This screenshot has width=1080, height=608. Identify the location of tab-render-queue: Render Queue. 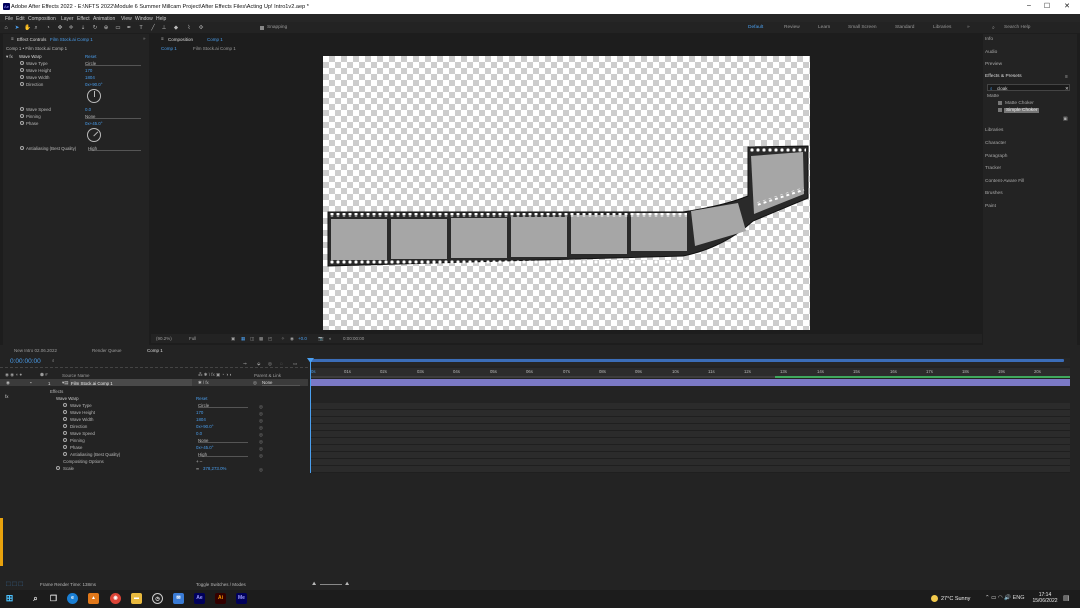
(107, 350).